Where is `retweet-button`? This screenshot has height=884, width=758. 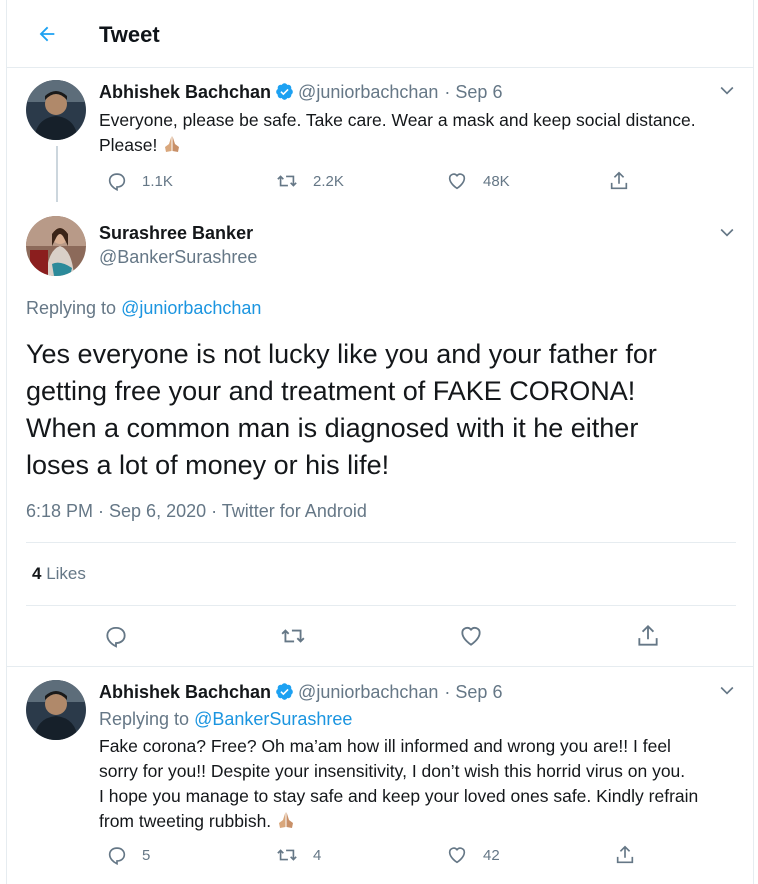 retweet-button is located at coordinates (300, 636).